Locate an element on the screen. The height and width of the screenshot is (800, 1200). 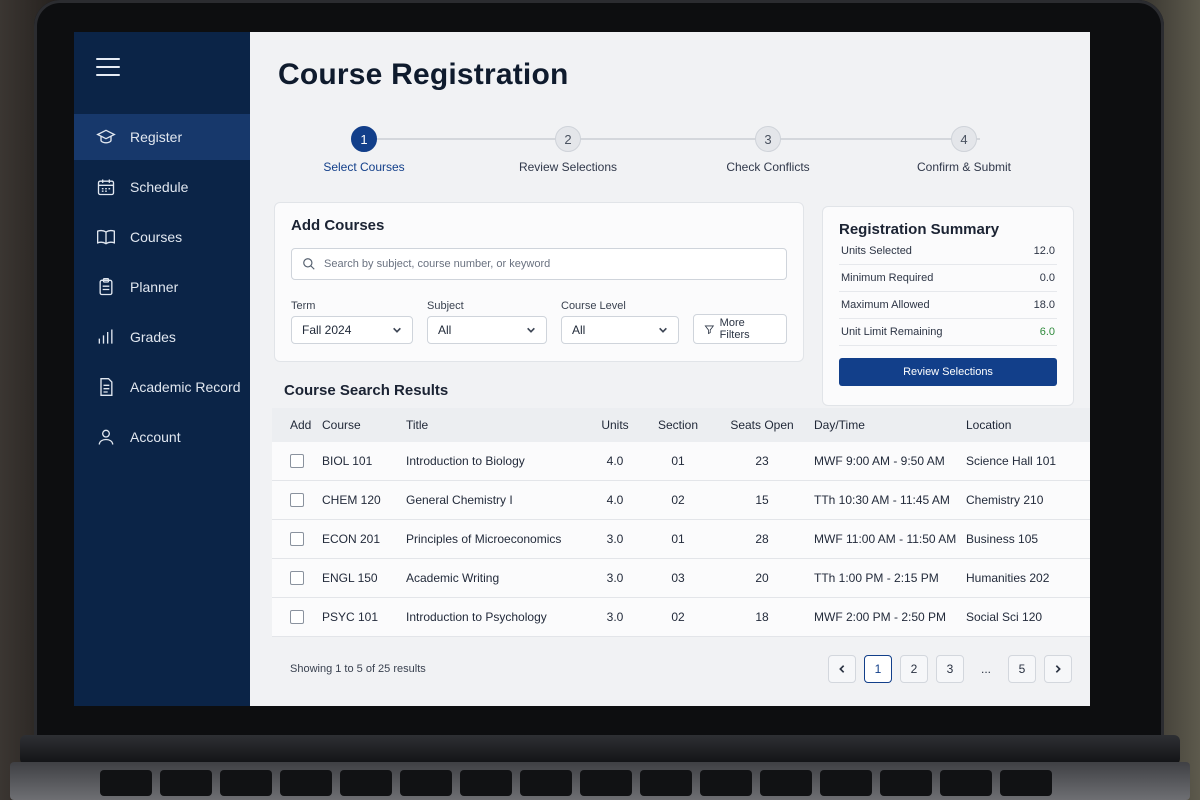
page-button: 5 is located at coordinates (1022, 669).